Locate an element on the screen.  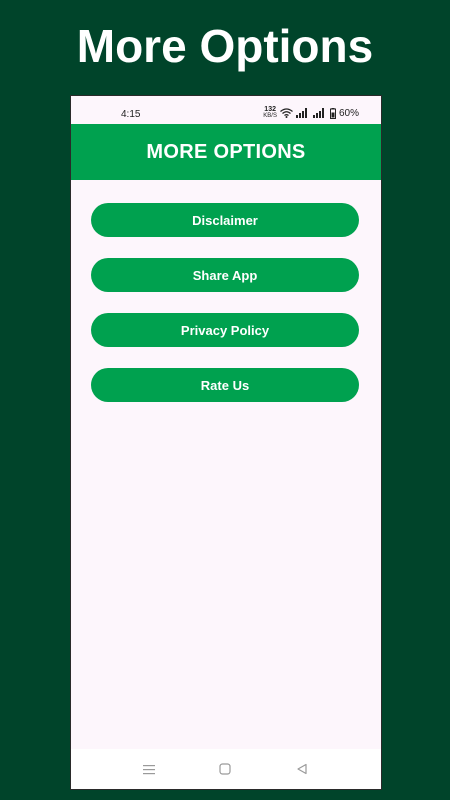
status-time: 4:15 is located at coordinates (131, 114).